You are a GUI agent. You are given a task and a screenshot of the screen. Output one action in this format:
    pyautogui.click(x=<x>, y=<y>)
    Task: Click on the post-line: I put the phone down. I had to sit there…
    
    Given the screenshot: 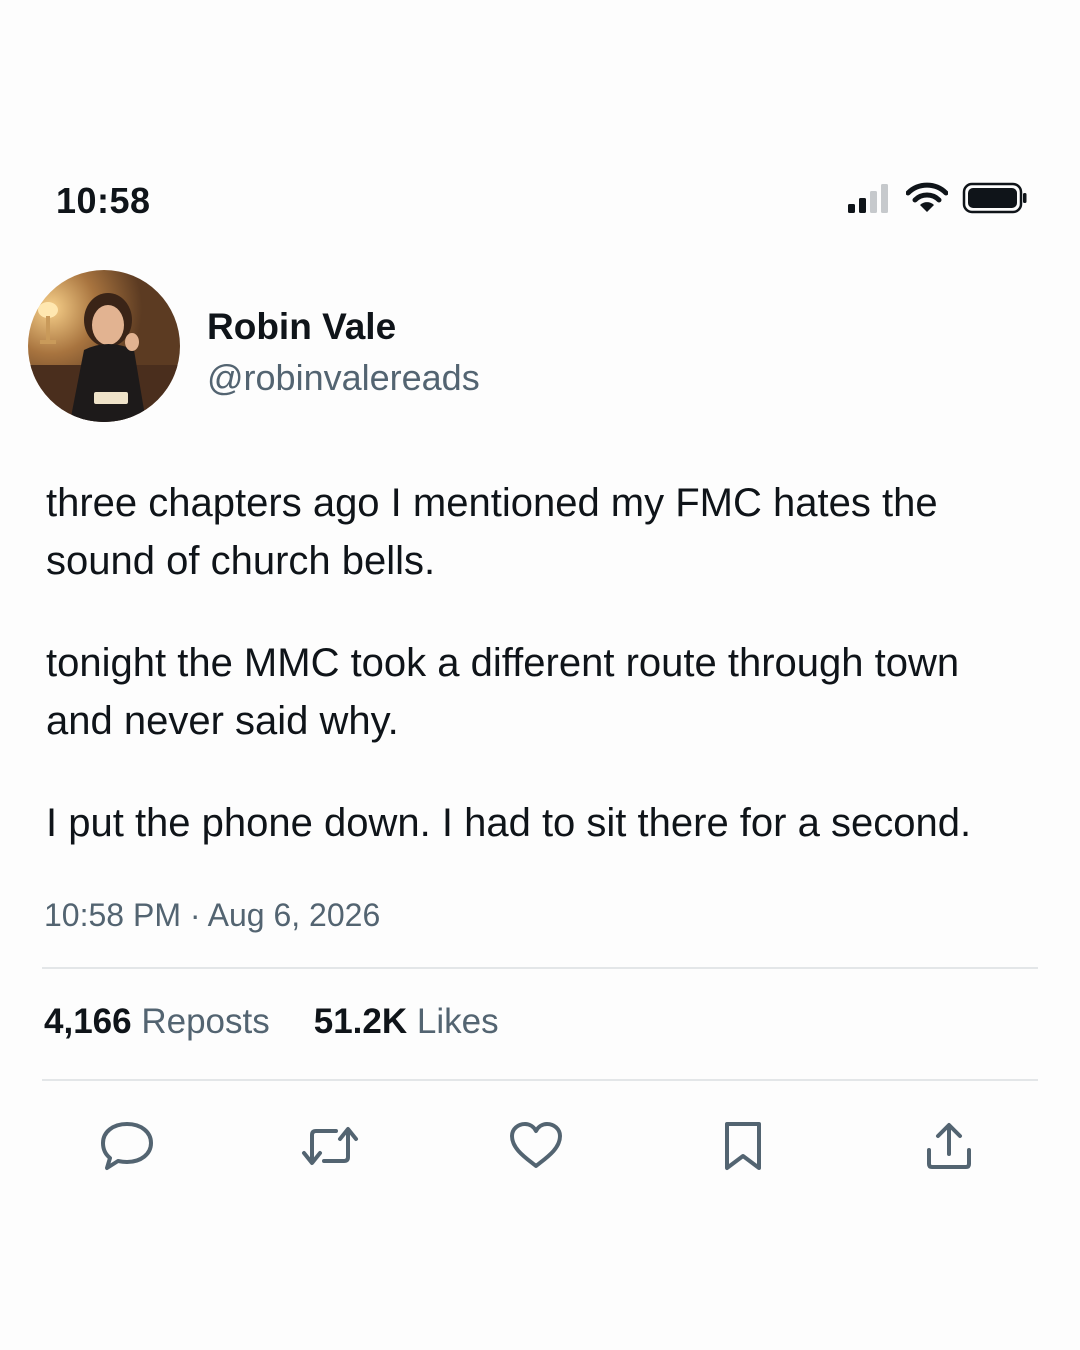 What is the action you would take?
    pyautogui.click(x=509, y=823)
    